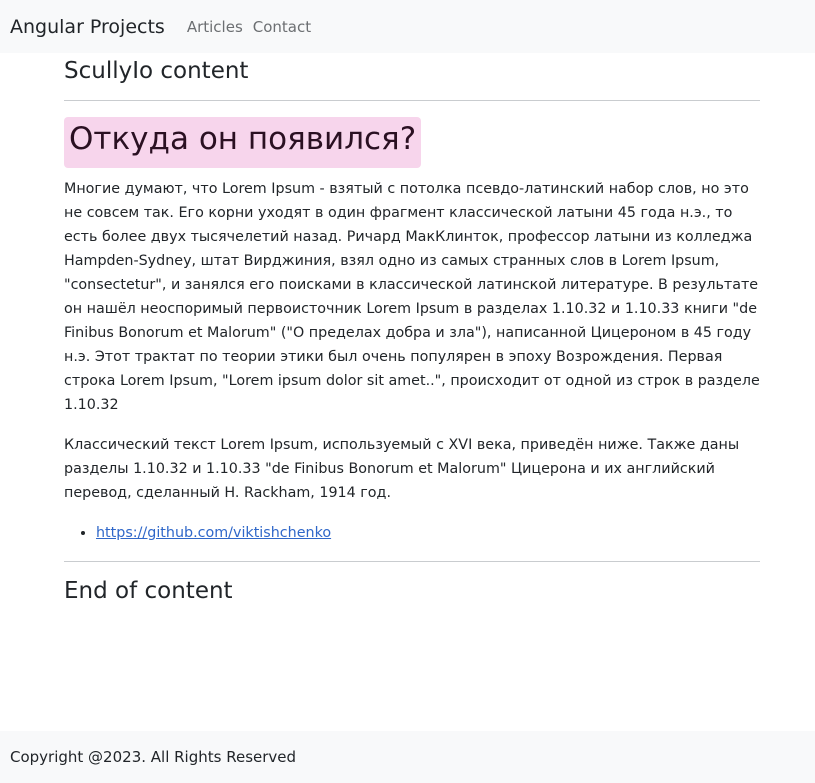  Describe the element at coordinates (156, 71) in the screenshot. I see `section-title: ScullyIo content` at that location.